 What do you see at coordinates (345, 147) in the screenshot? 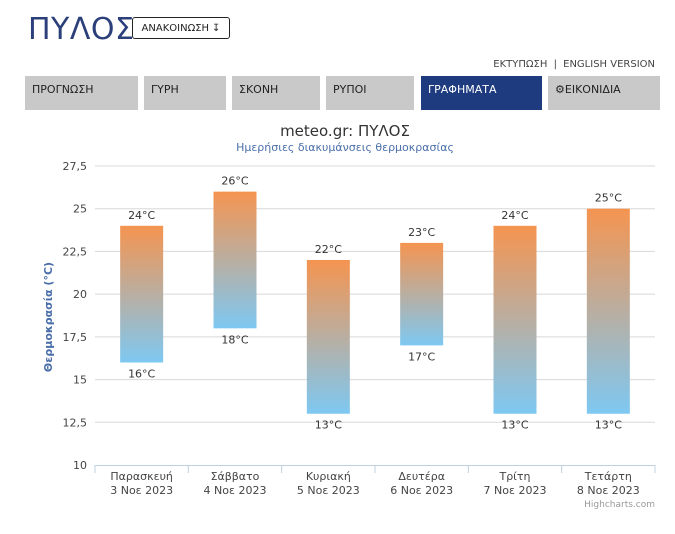
I see `chart-subtitle: Ημερήσιες διακυμάνσεις θερμοκρασίας` at bounding box center [345, 147].